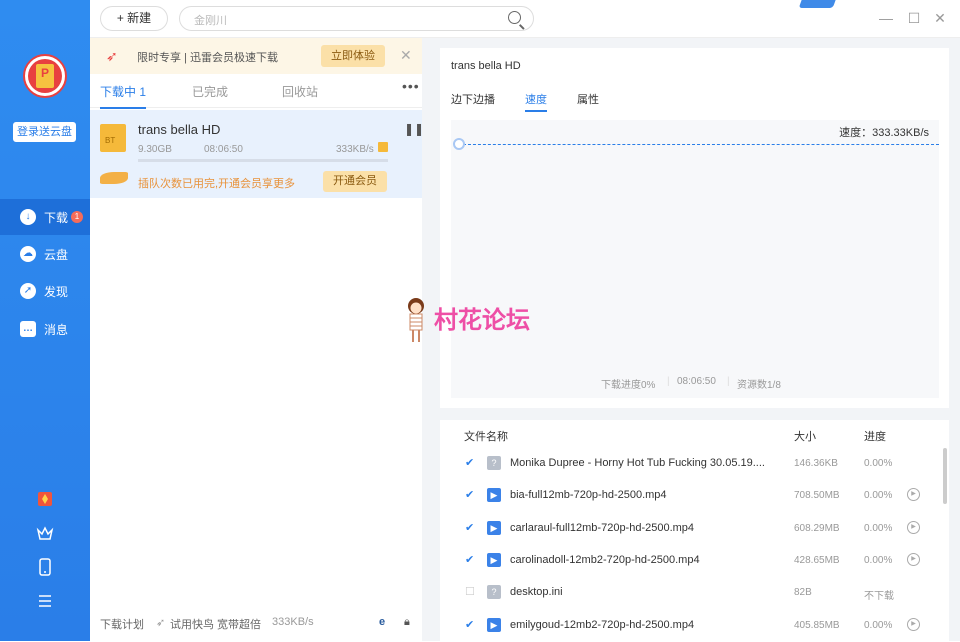 This screenshot has height=642, width=960. Describe the element at coordinates (122, 624) in the screenshot. I see `download-plan-link: 下载计划` at that location.